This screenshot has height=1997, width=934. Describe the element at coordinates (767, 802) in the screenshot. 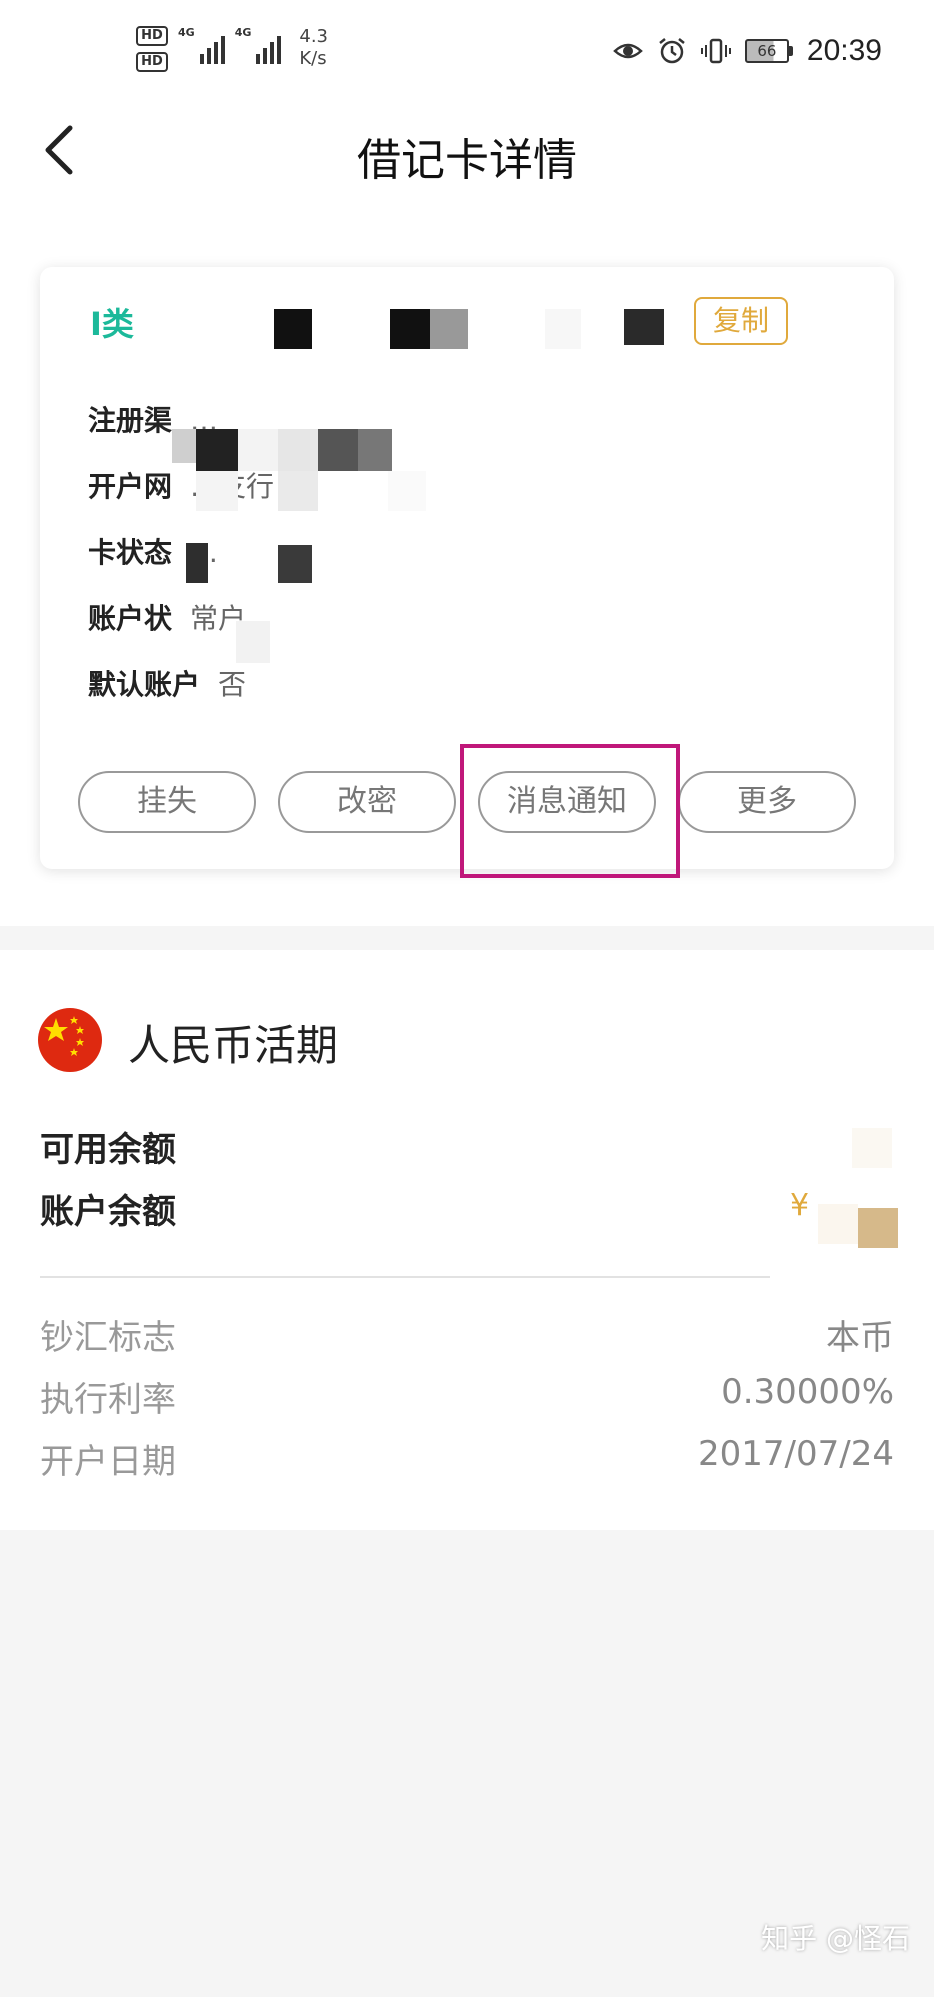

I see `more-button: 更多` at that location.